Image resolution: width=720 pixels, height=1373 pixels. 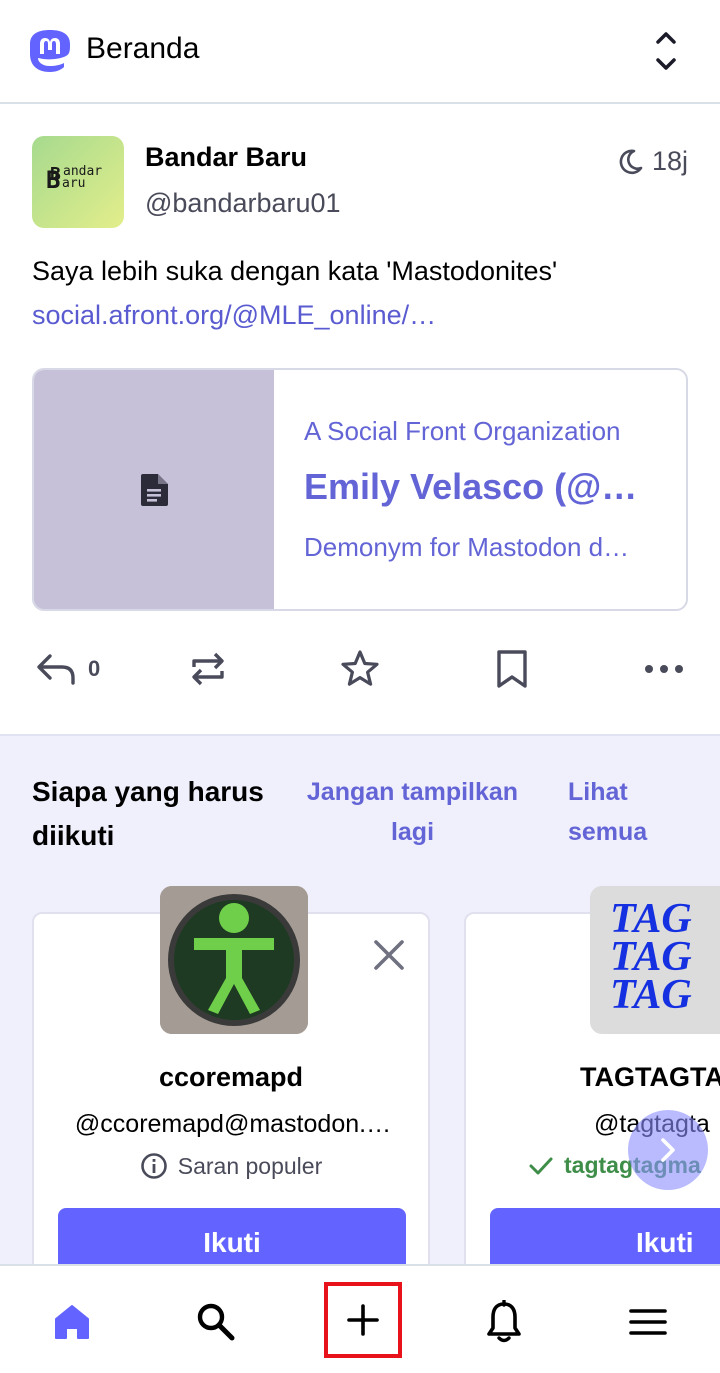 What do you see at coordinates (55, 174) in the screenshot?
I see `avatar-letter-b2: B` at bounding box center [55, 174].